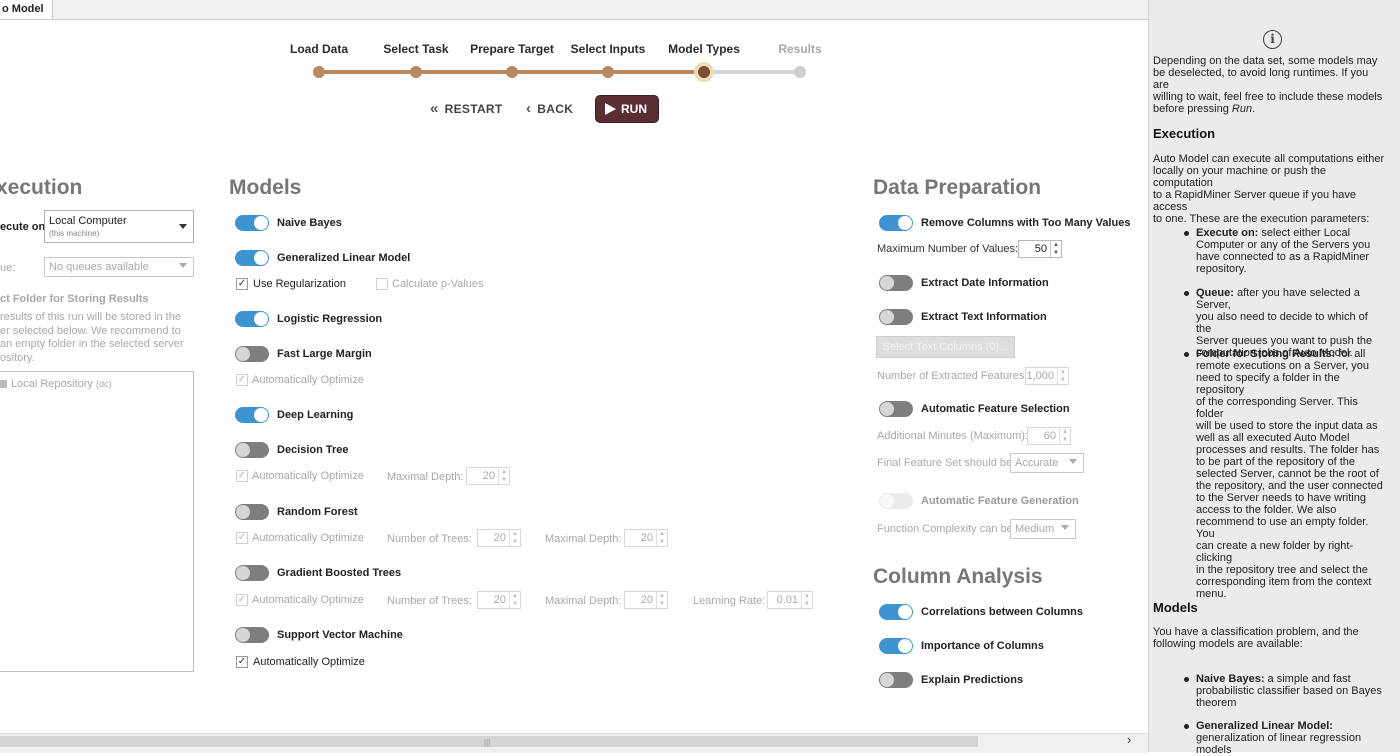 The height and width of the screenshot is (756, 1400). Describe the element at coordinates (1214, 750) in the screenshot. I see `help-line: models` at that location.